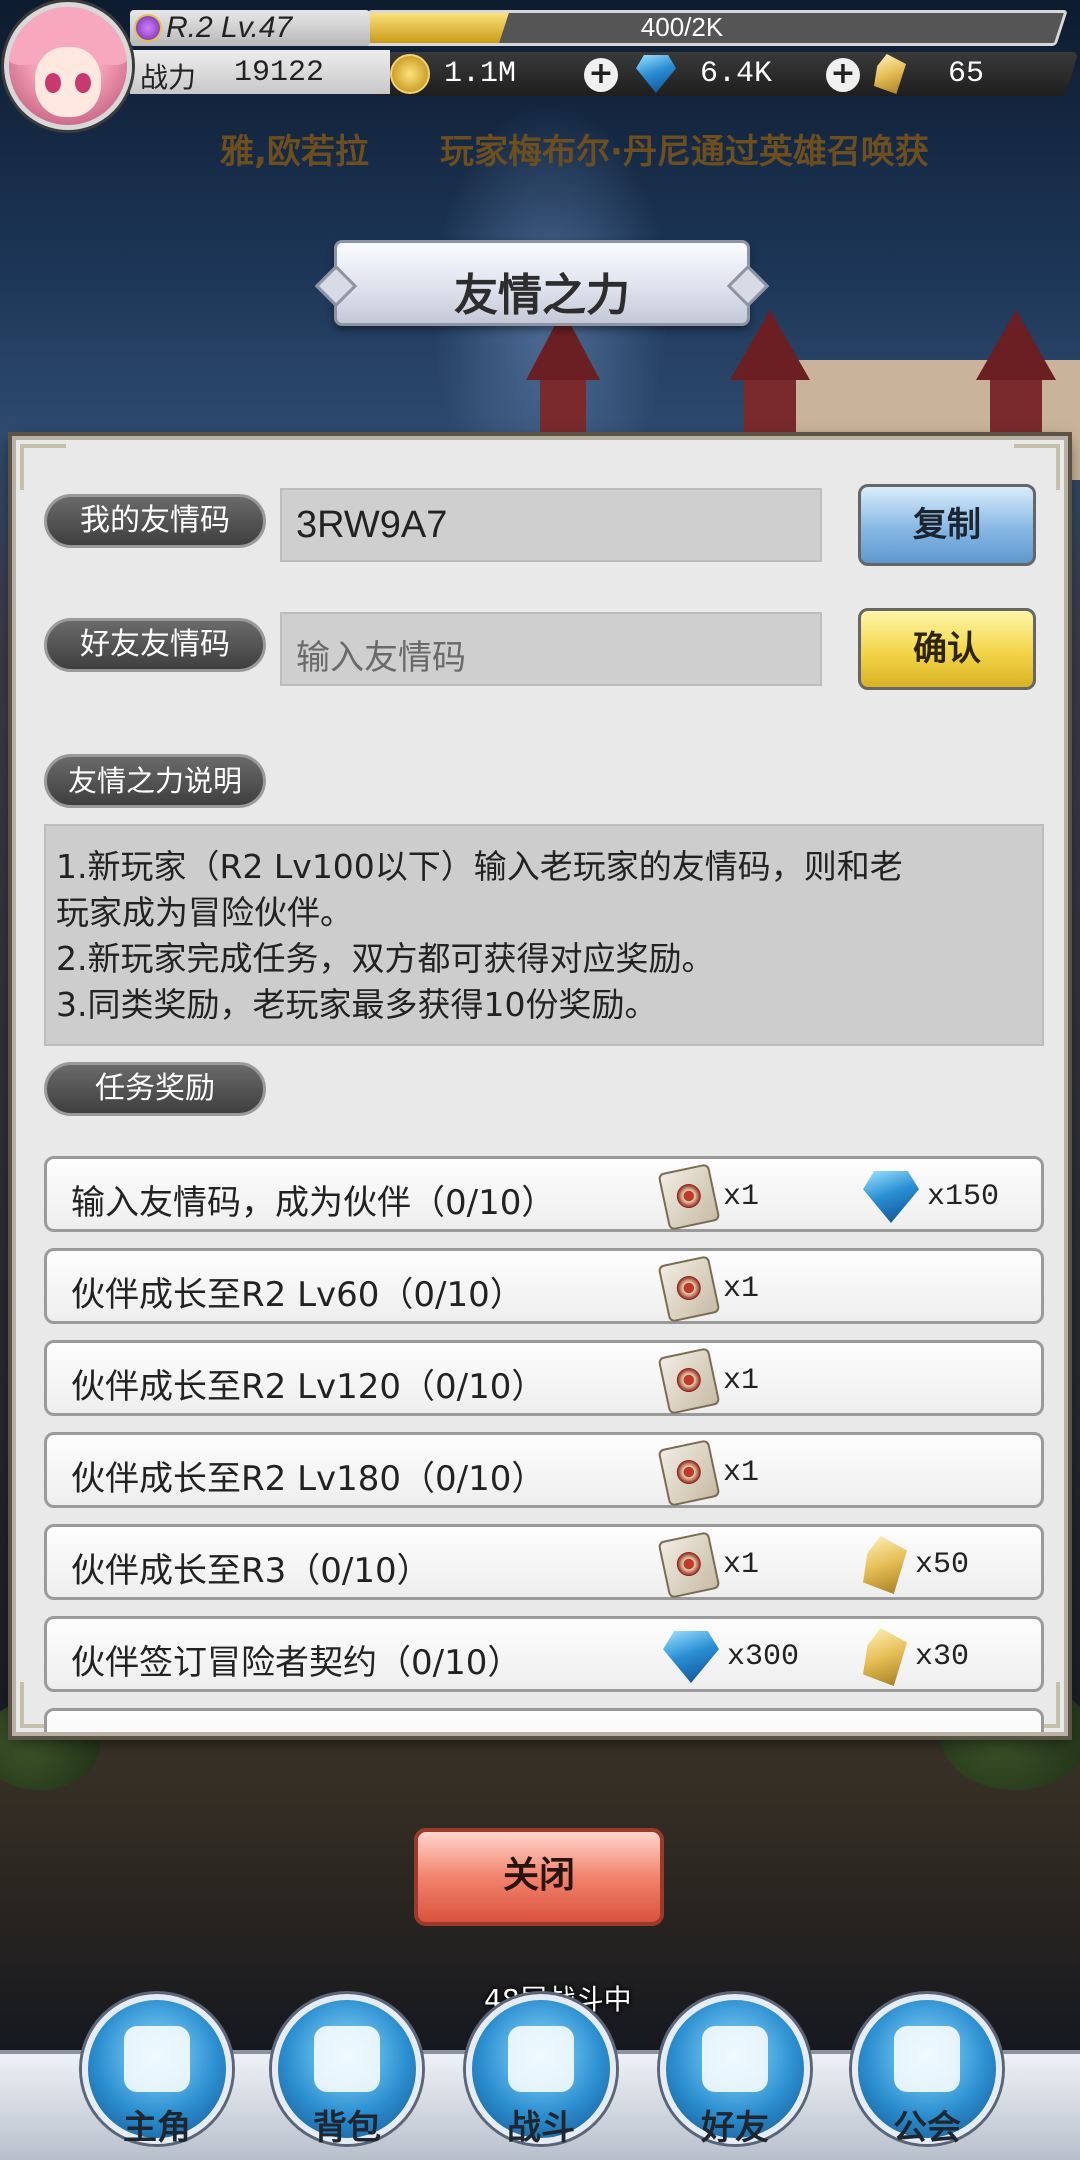 The width and height of the screenshot is (1080, 2160). What do you see at coordinates (763, 1657) in the screenshot?
I see `reward-count: x300` at bounding box center [763, 1657].